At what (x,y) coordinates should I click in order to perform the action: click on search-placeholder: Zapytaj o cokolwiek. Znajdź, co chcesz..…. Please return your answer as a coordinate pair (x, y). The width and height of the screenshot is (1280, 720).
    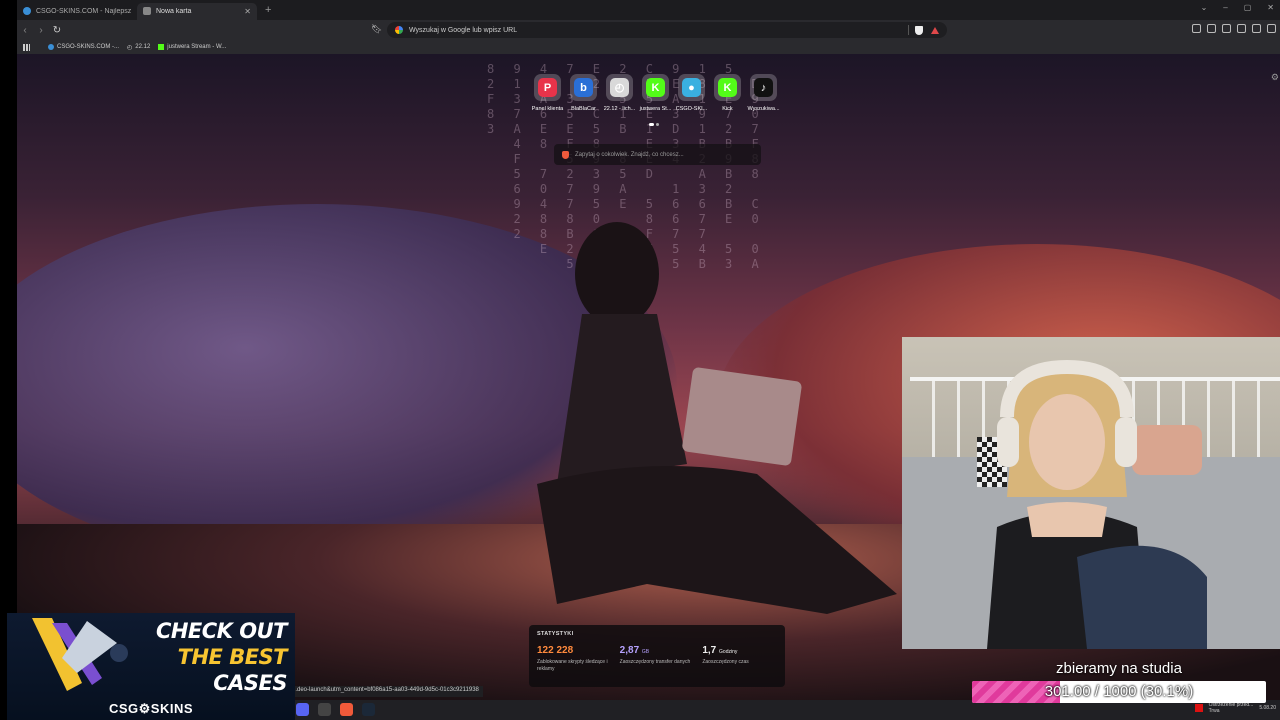
    Looking at the image, I should click on (629, 154).